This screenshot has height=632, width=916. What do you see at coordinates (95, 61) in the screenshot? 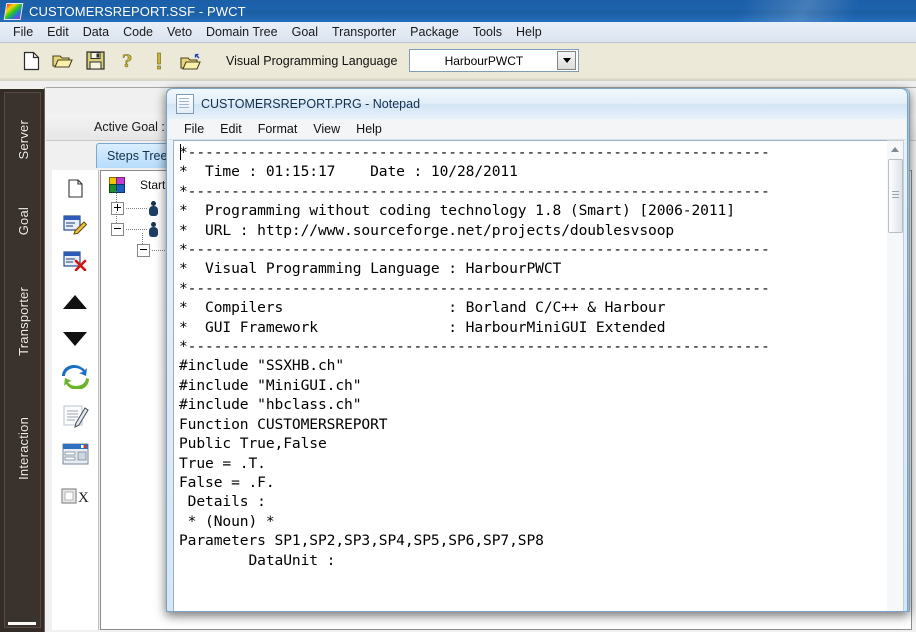
I see `save-disk-icon` at bounding box center [95, 61].